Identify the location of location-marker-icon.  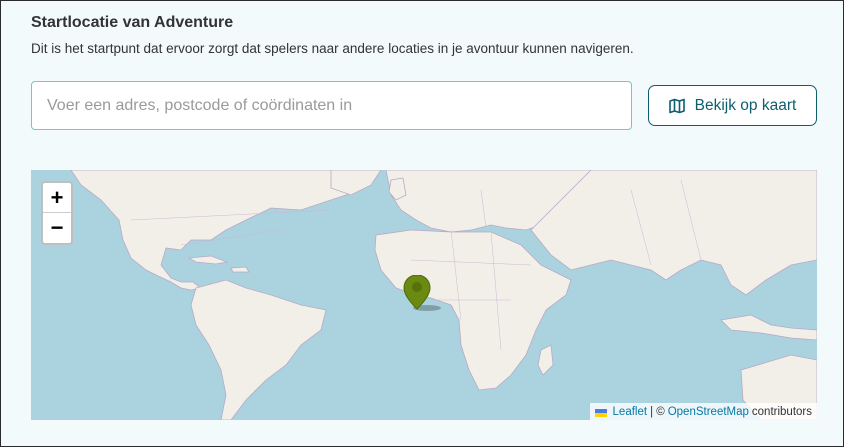
(425, 293).